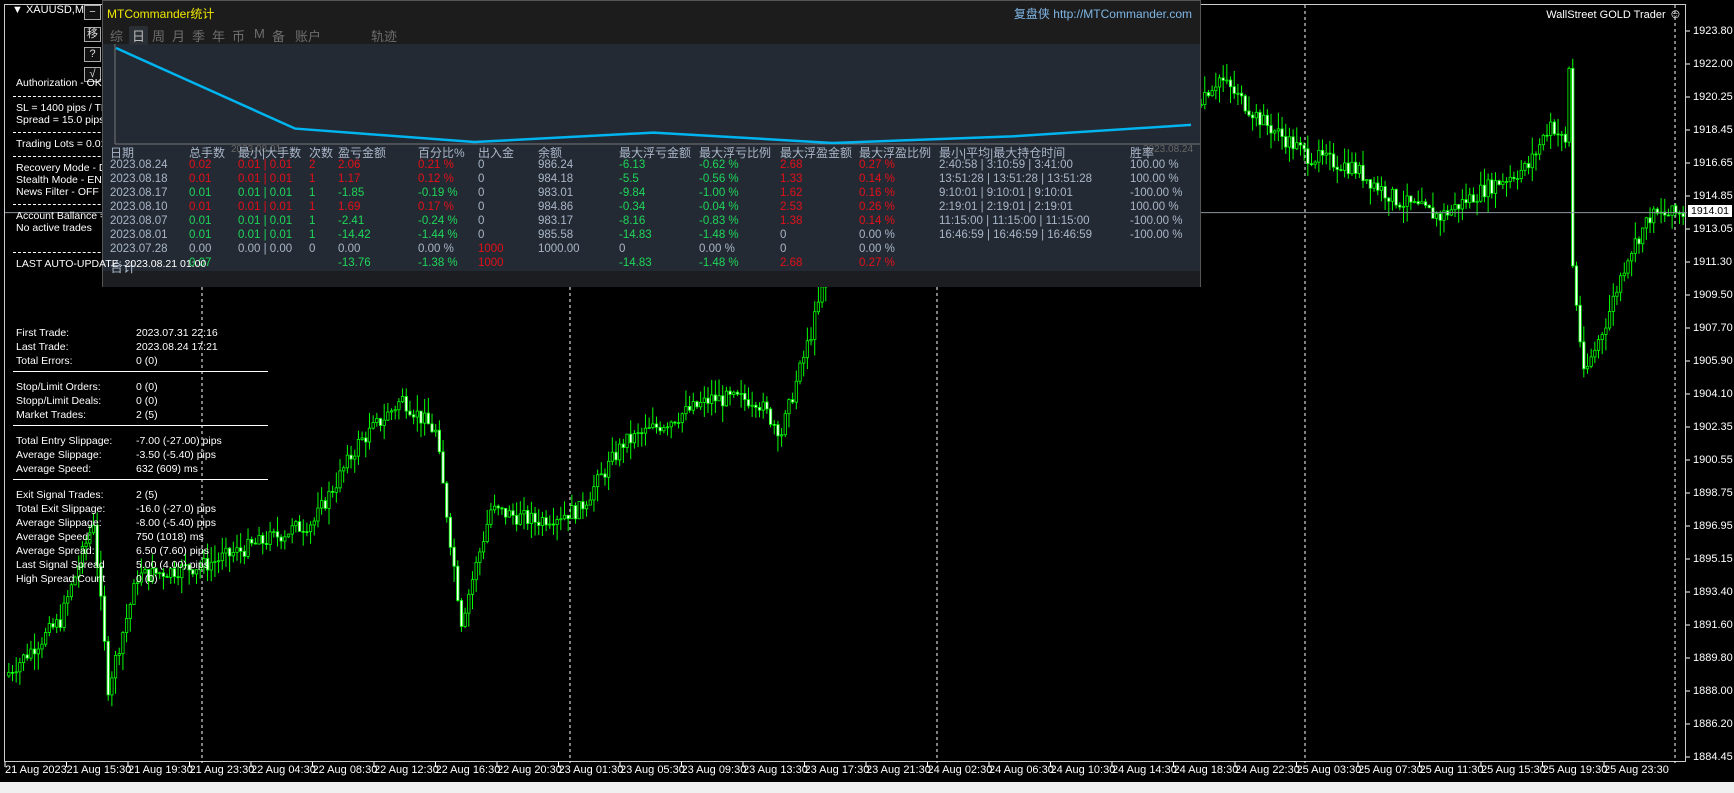  What do you see at coordinates (139, 35) in the screenshot?
I see `tab-1: 日` at bounding box center [139, 35].